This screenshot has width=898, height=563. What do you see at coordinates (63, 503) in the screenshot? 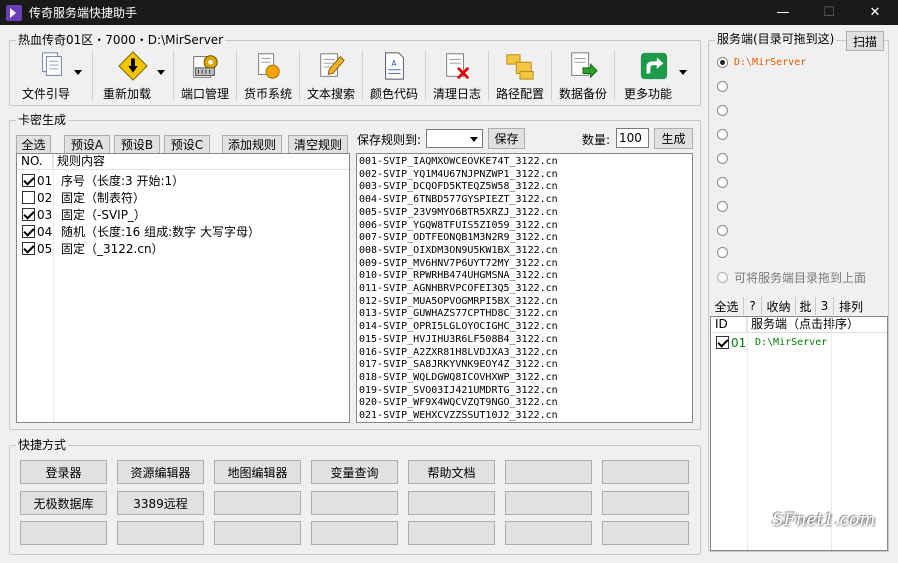
I see `shortcut-button: 无极数据库` at bounding box center [63, 503].